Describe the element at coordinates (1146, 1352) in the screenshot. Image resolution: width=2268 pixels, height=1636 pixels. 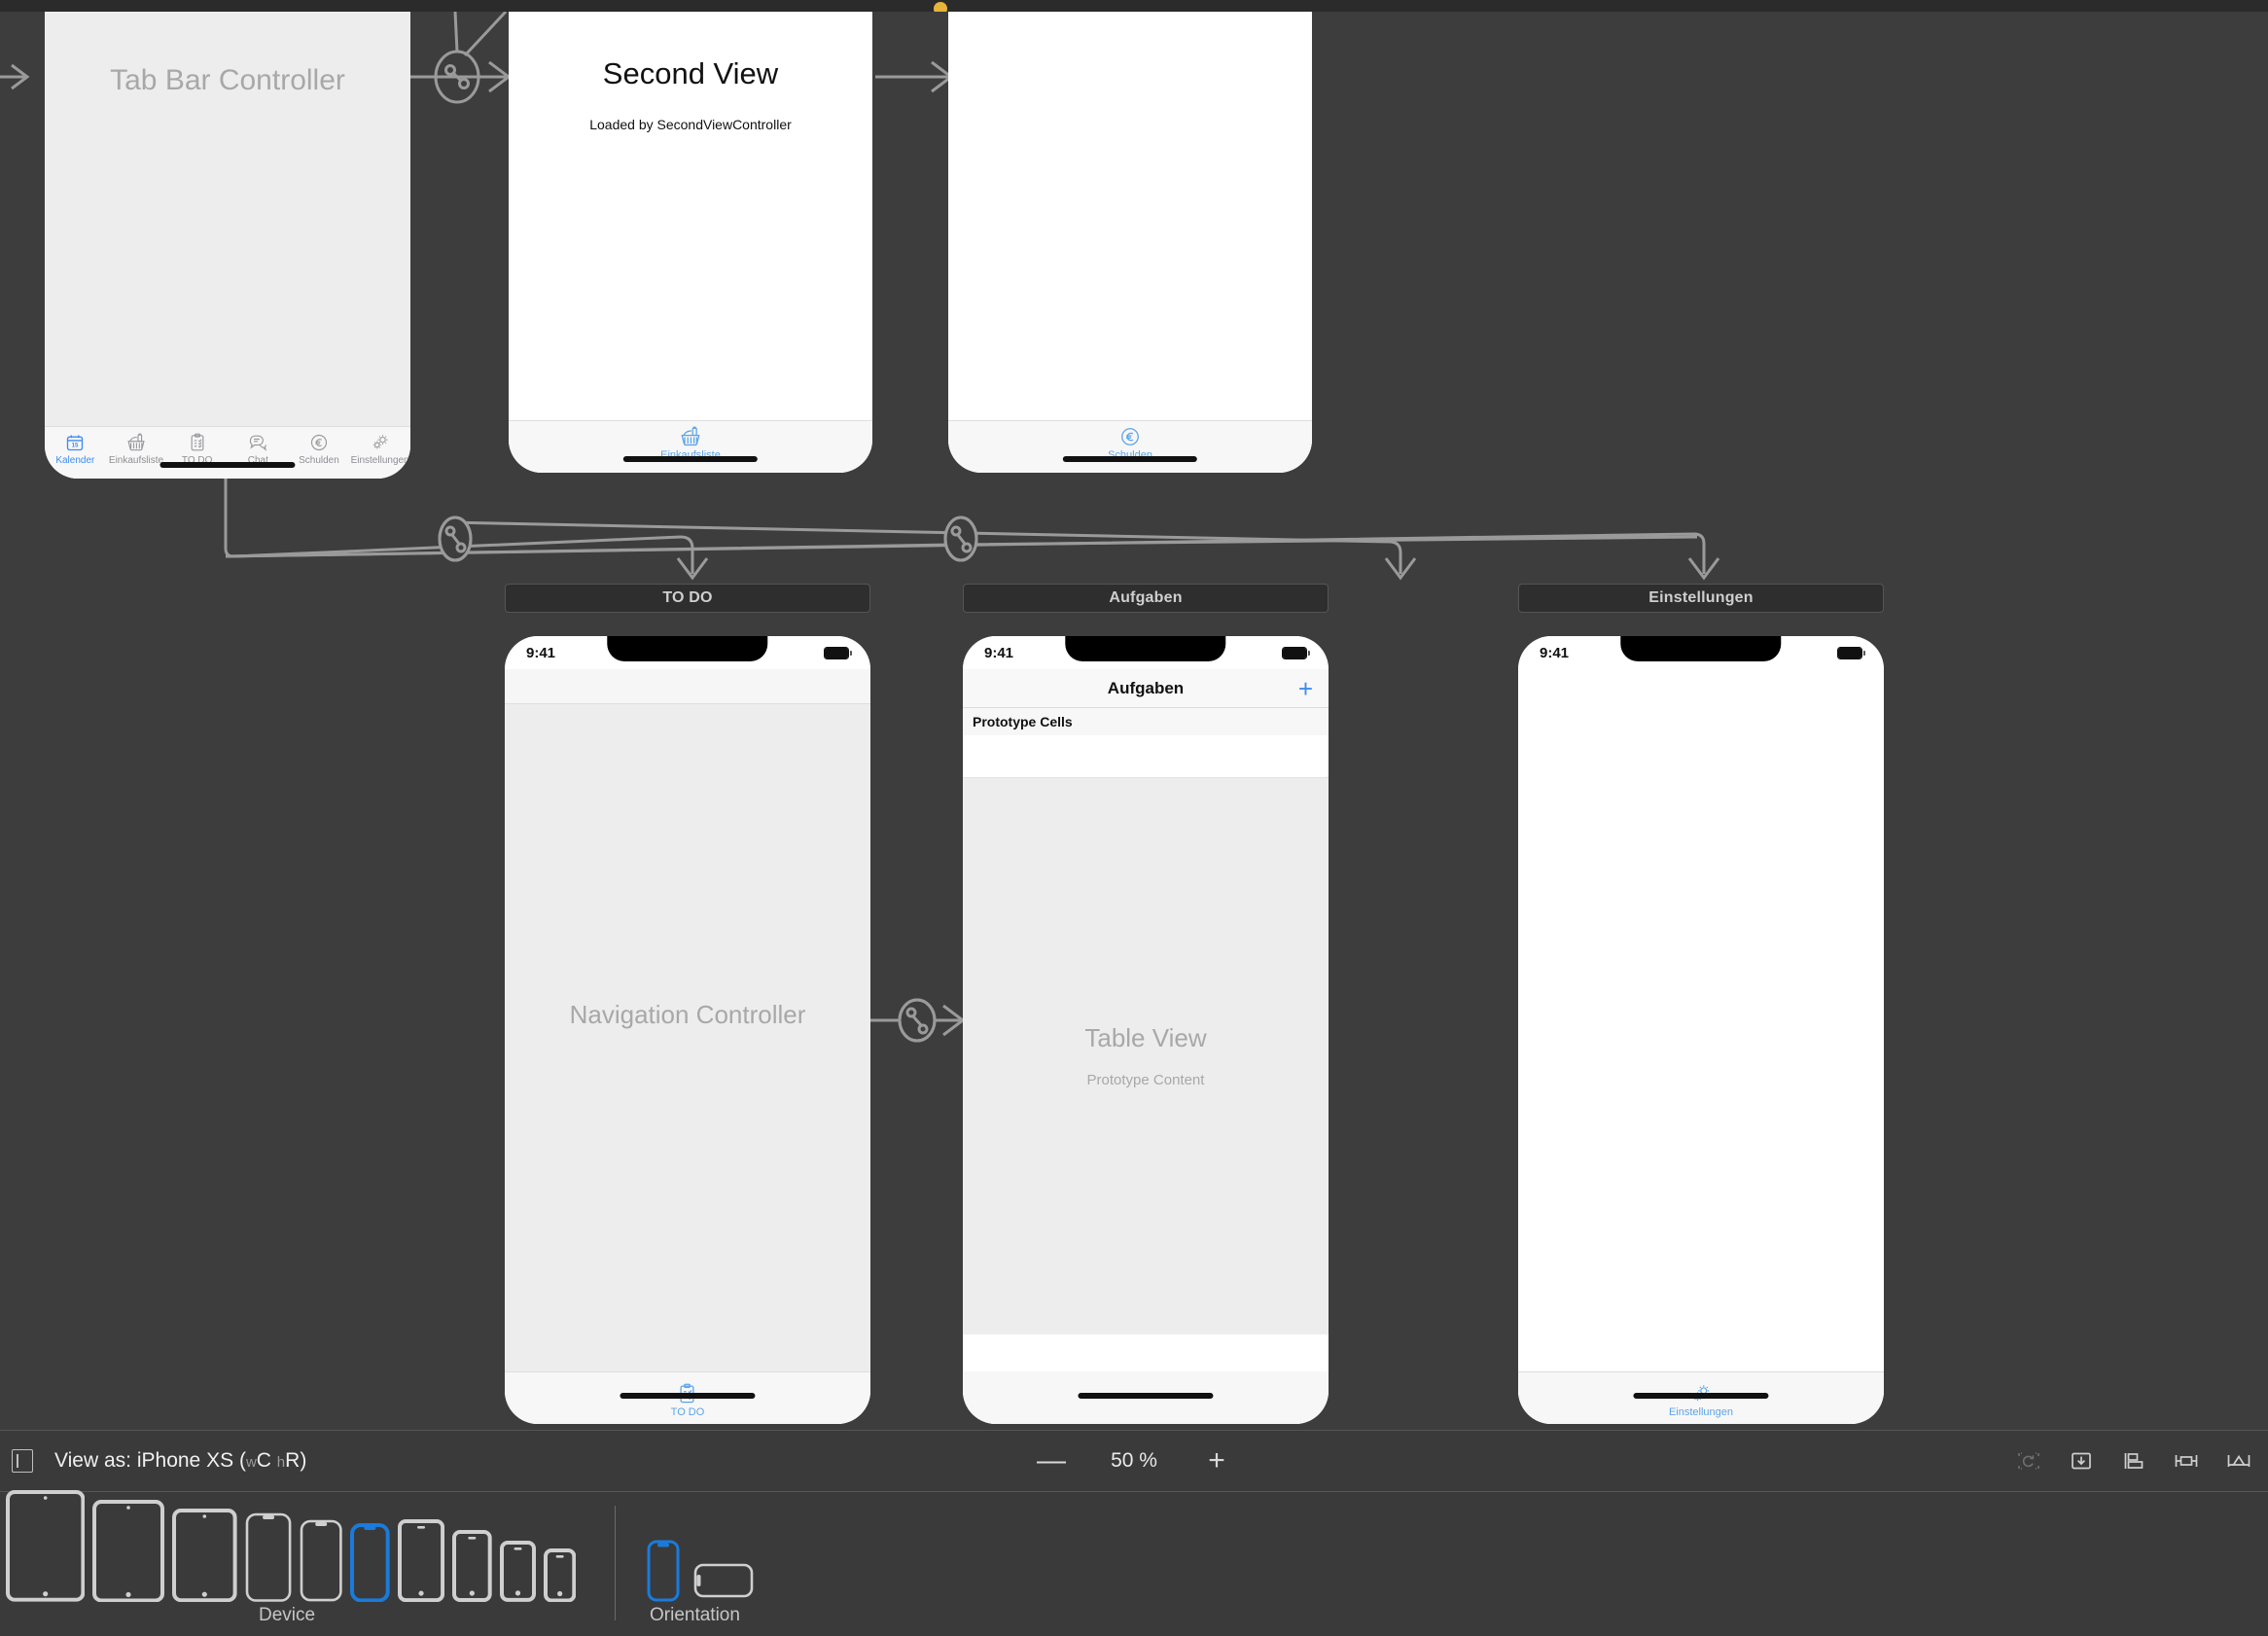
I see `table-view-footer` at that location.